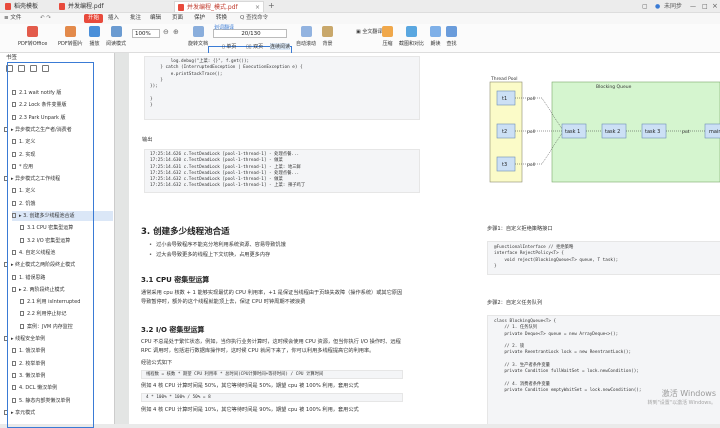 This screenshot has height=428, width=720. I want to click on blocking-queue-label: Blocking Queue, so click(614, 87).